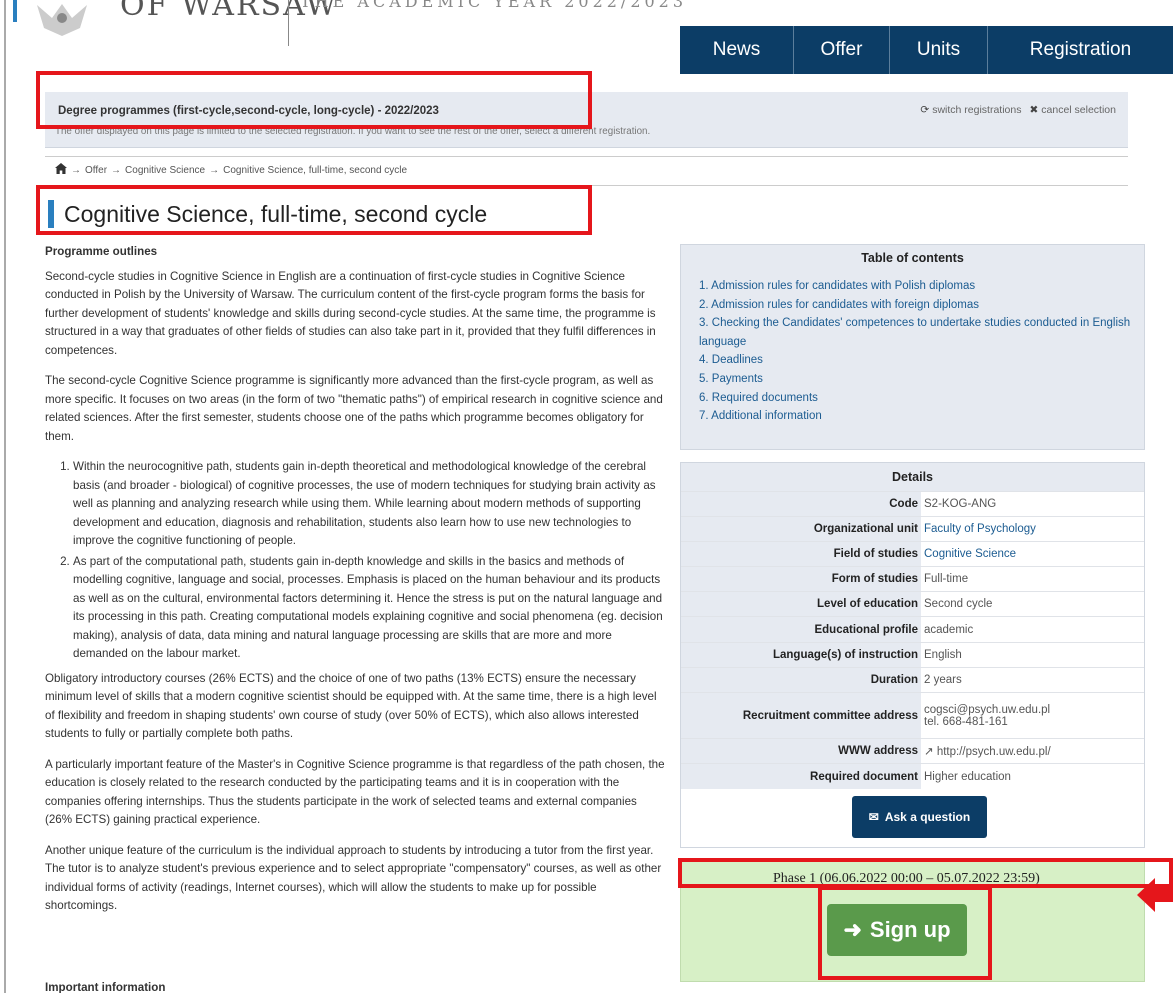 The image size is (1173, 993). I want to click on toc-item: 4. Deadlines, so click(916, 360).